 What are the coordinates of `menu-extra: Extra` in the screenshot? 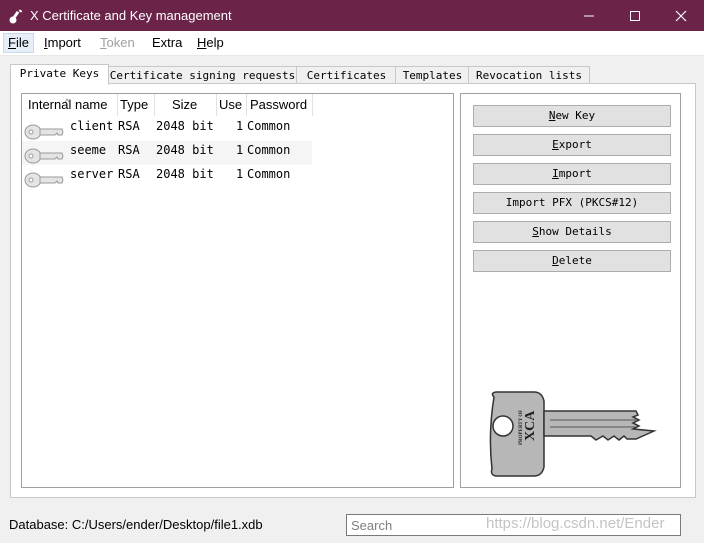 It's located at (167, 43).